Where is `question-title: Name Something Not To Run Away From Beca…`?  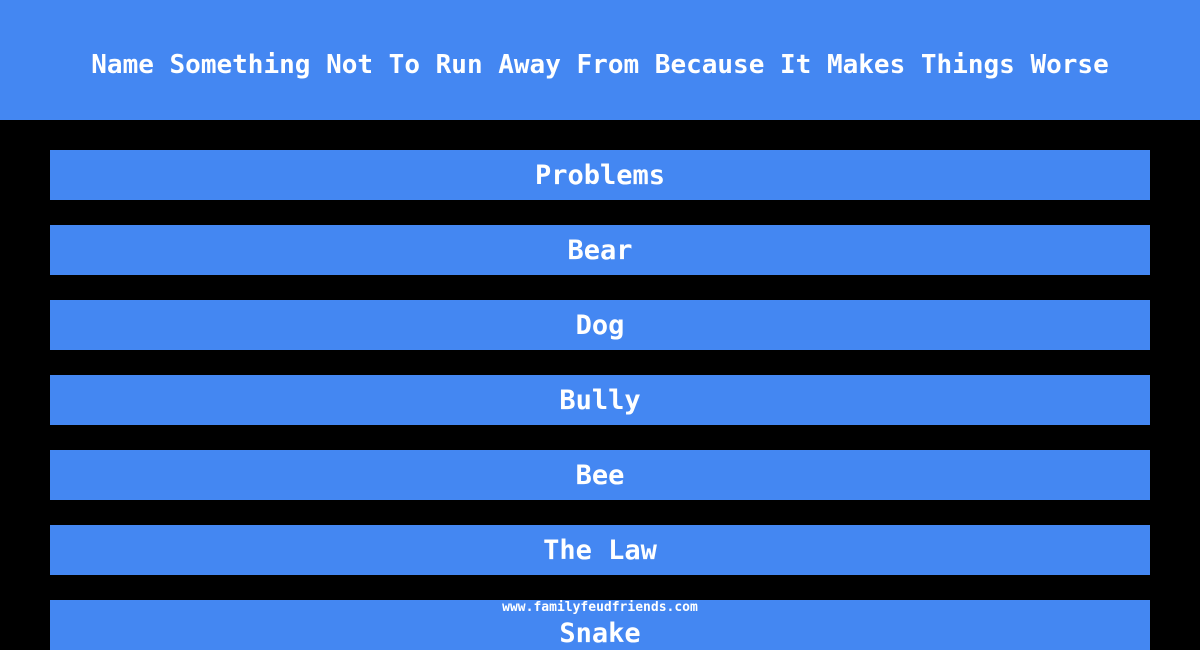 question-title: Name Something Not To Run Away From Beca… is located at coordinates (600, 65).